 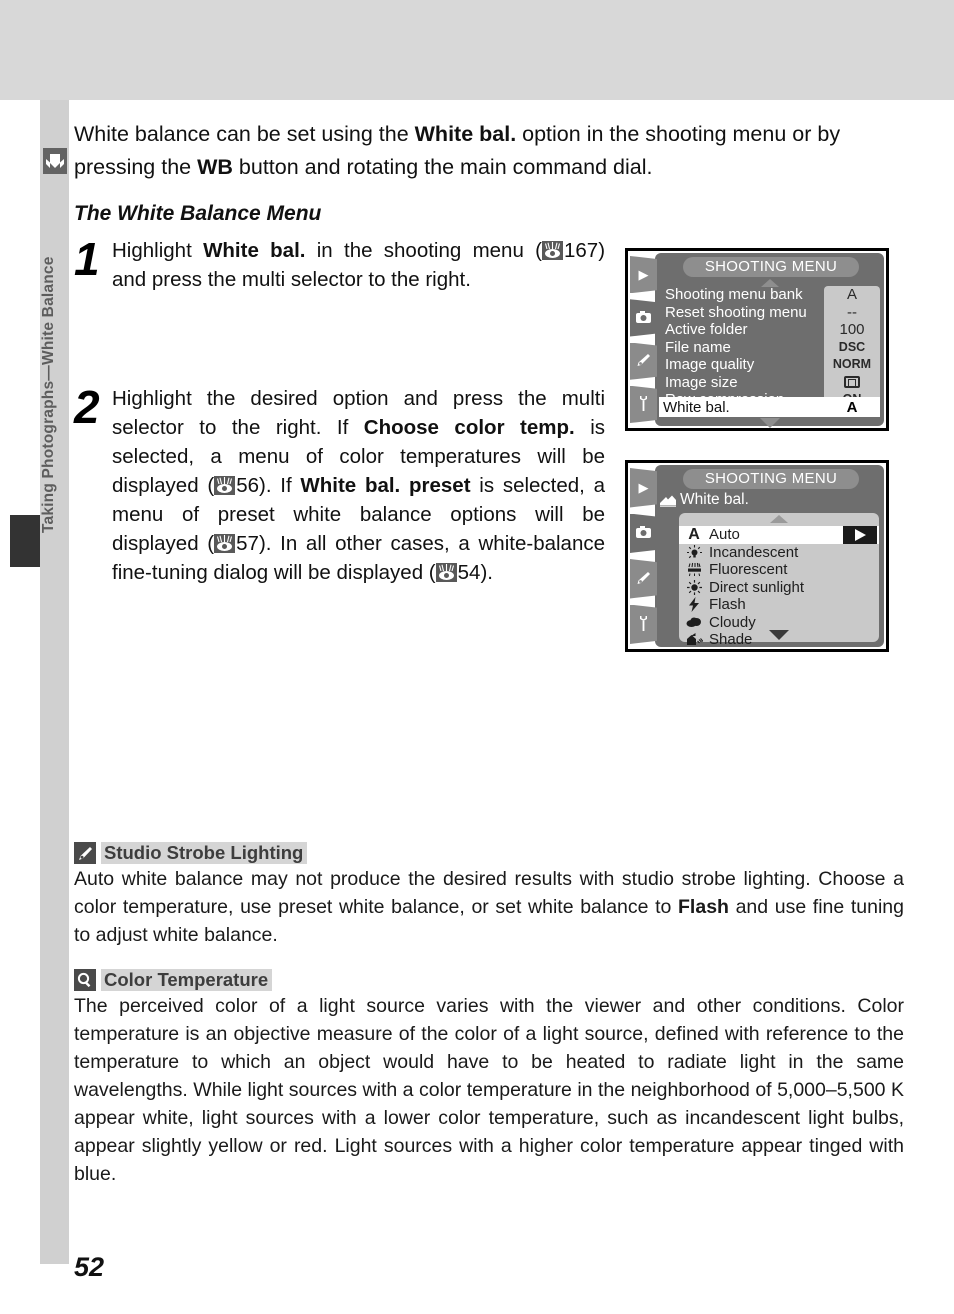 I want to click on lcd2-breadcrumb: White bal., so click(x=704, y=500).